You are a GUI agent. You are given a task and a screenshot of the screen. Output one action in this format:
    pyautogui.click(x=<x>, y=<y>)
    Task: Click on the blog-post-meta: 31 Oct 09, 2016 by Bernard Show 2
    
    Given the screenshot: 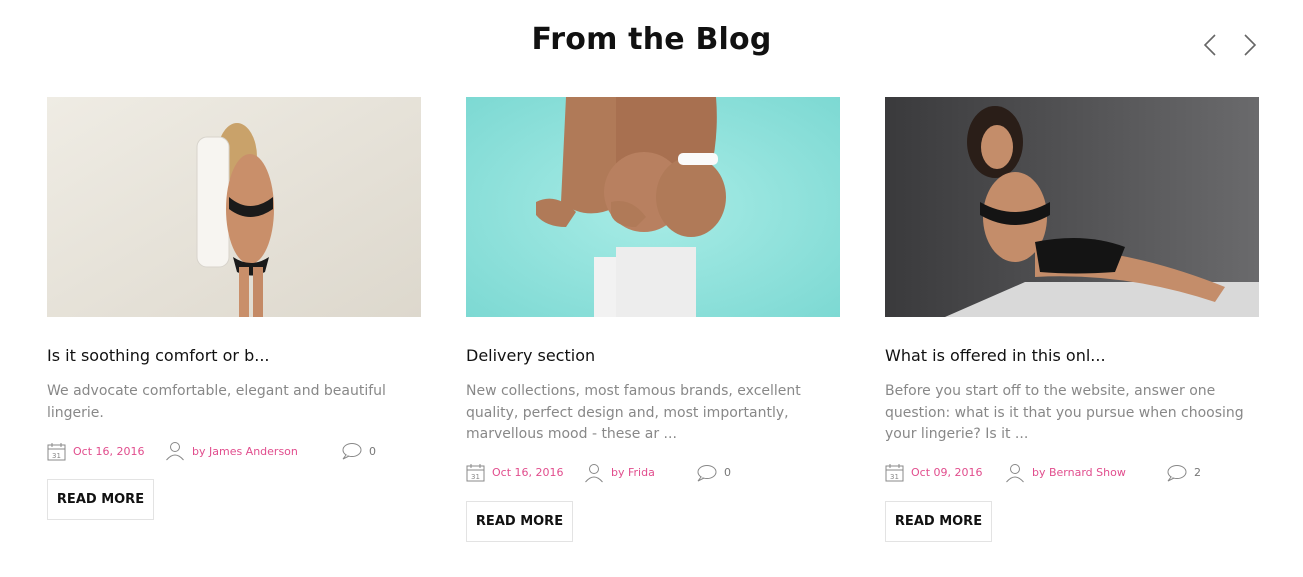 What is the action you would take?
    pyautogui.click(x=1072, y=473)
    